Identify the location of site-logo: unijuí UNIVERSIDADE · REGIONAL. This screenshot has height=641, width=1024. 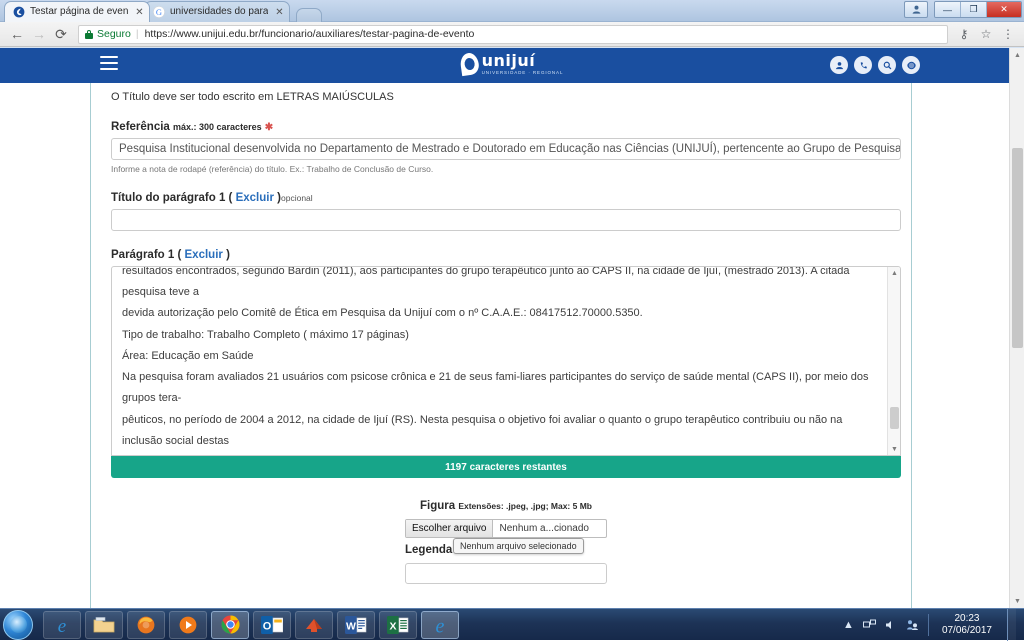
(512, 64).